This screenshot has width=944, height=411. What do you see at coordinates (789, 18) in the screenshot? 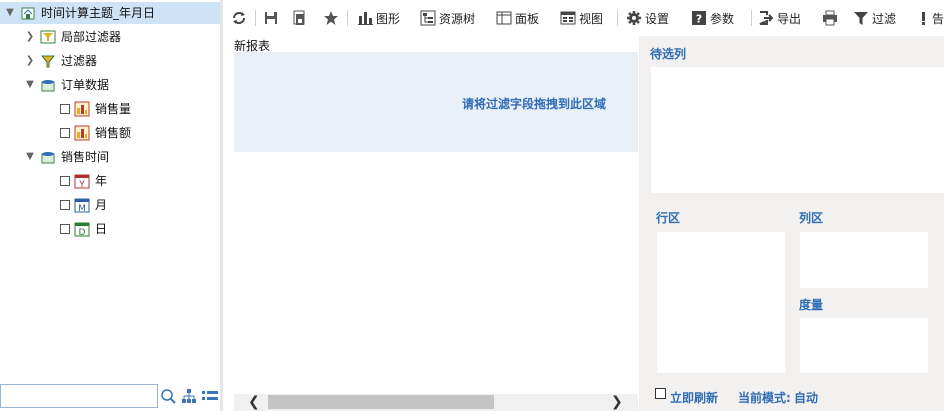
I see `export-button-label: 导出` at bounding box center [789, 18].